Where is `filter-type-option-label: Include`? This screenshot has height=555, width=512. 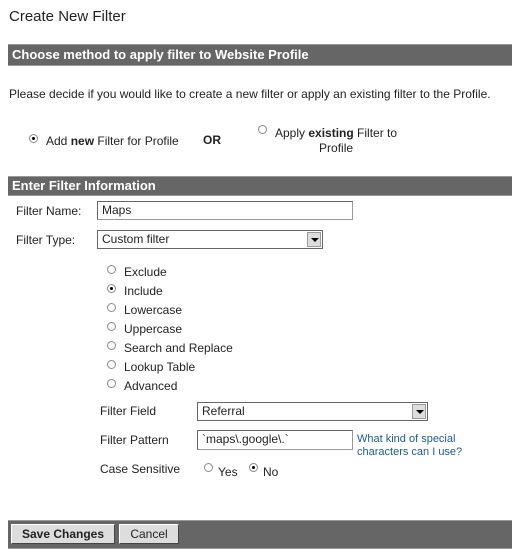
filter-type-option-label: Include is located at coordinates (143, 291).